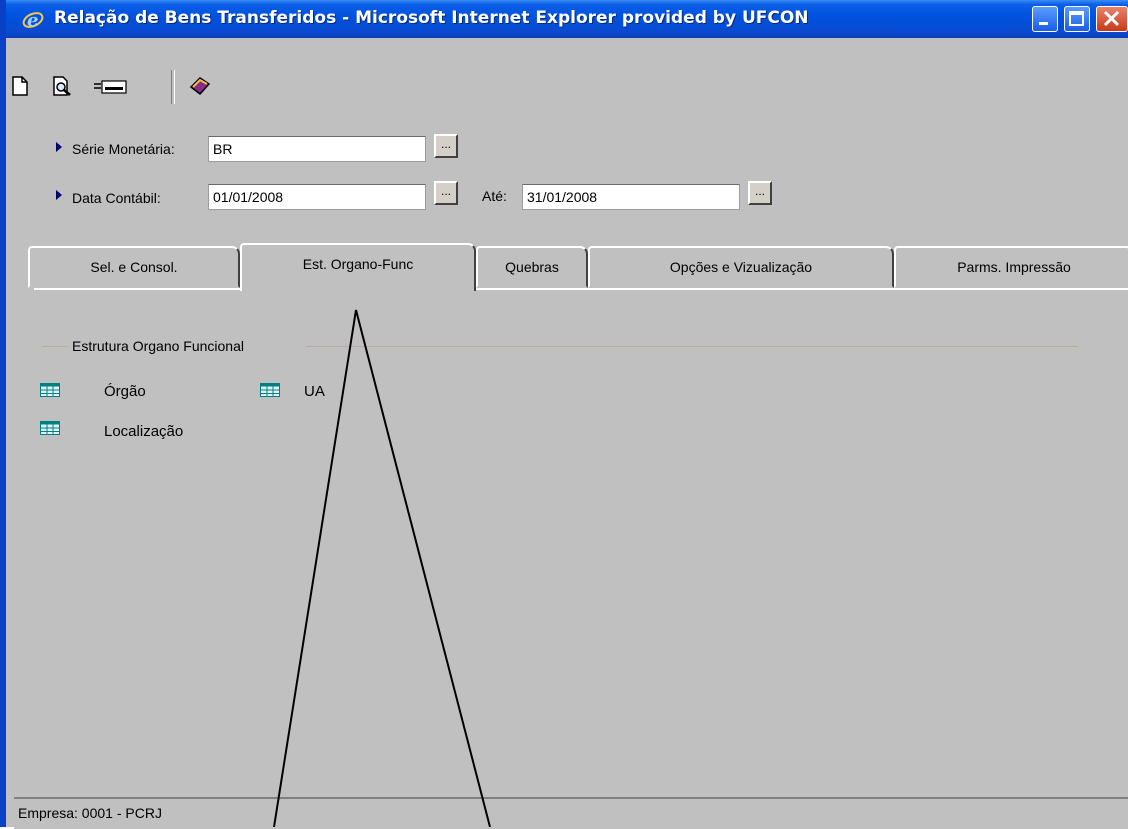 This screenshot has height=829, width=1128. What do you see at coordinates (571, 813) in the screenshot?
I see `status-bar: Empresa: 0001 - PCRJ` at bounding box center [571, 813].